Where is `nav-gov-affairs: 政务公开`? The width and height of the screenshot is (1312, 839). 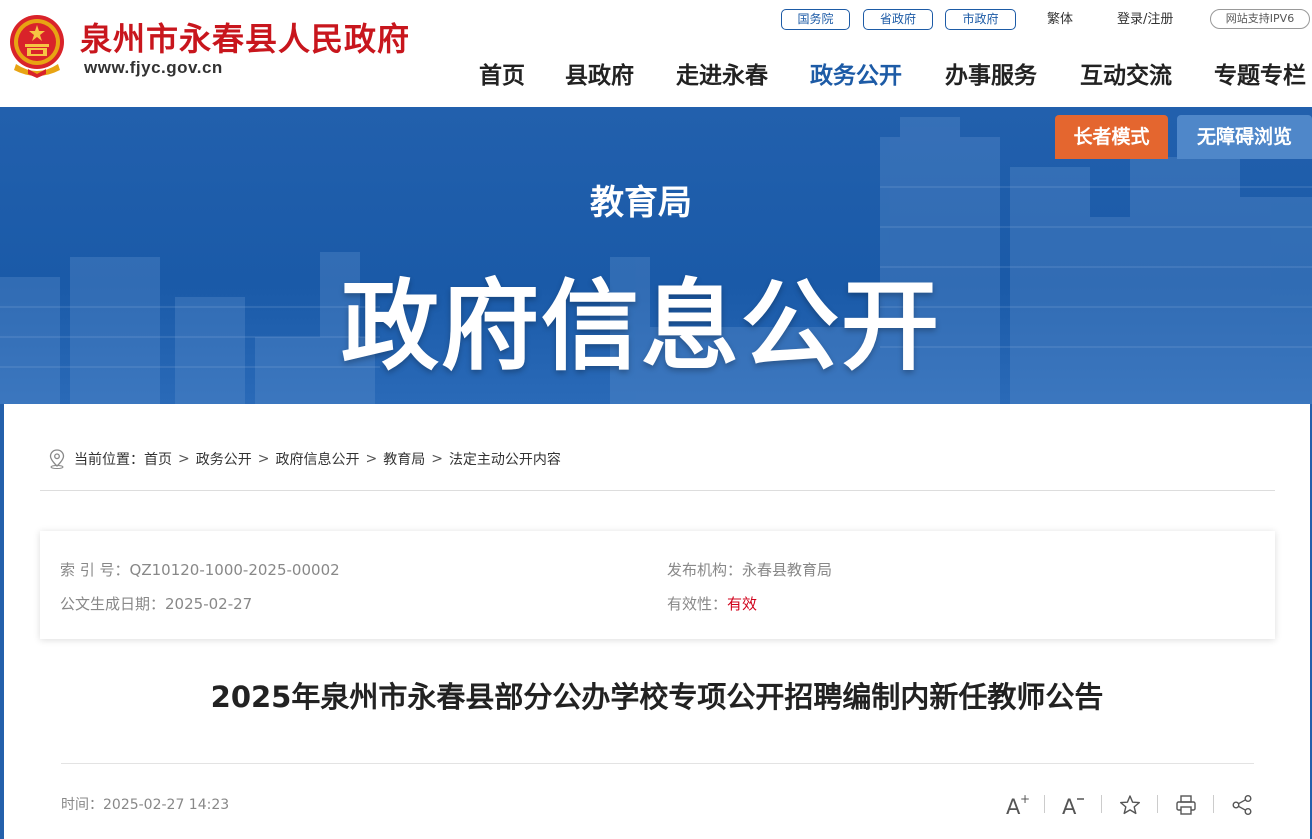
nav-gov-affairs: 政务公开 is located at coordinates (856, 73).